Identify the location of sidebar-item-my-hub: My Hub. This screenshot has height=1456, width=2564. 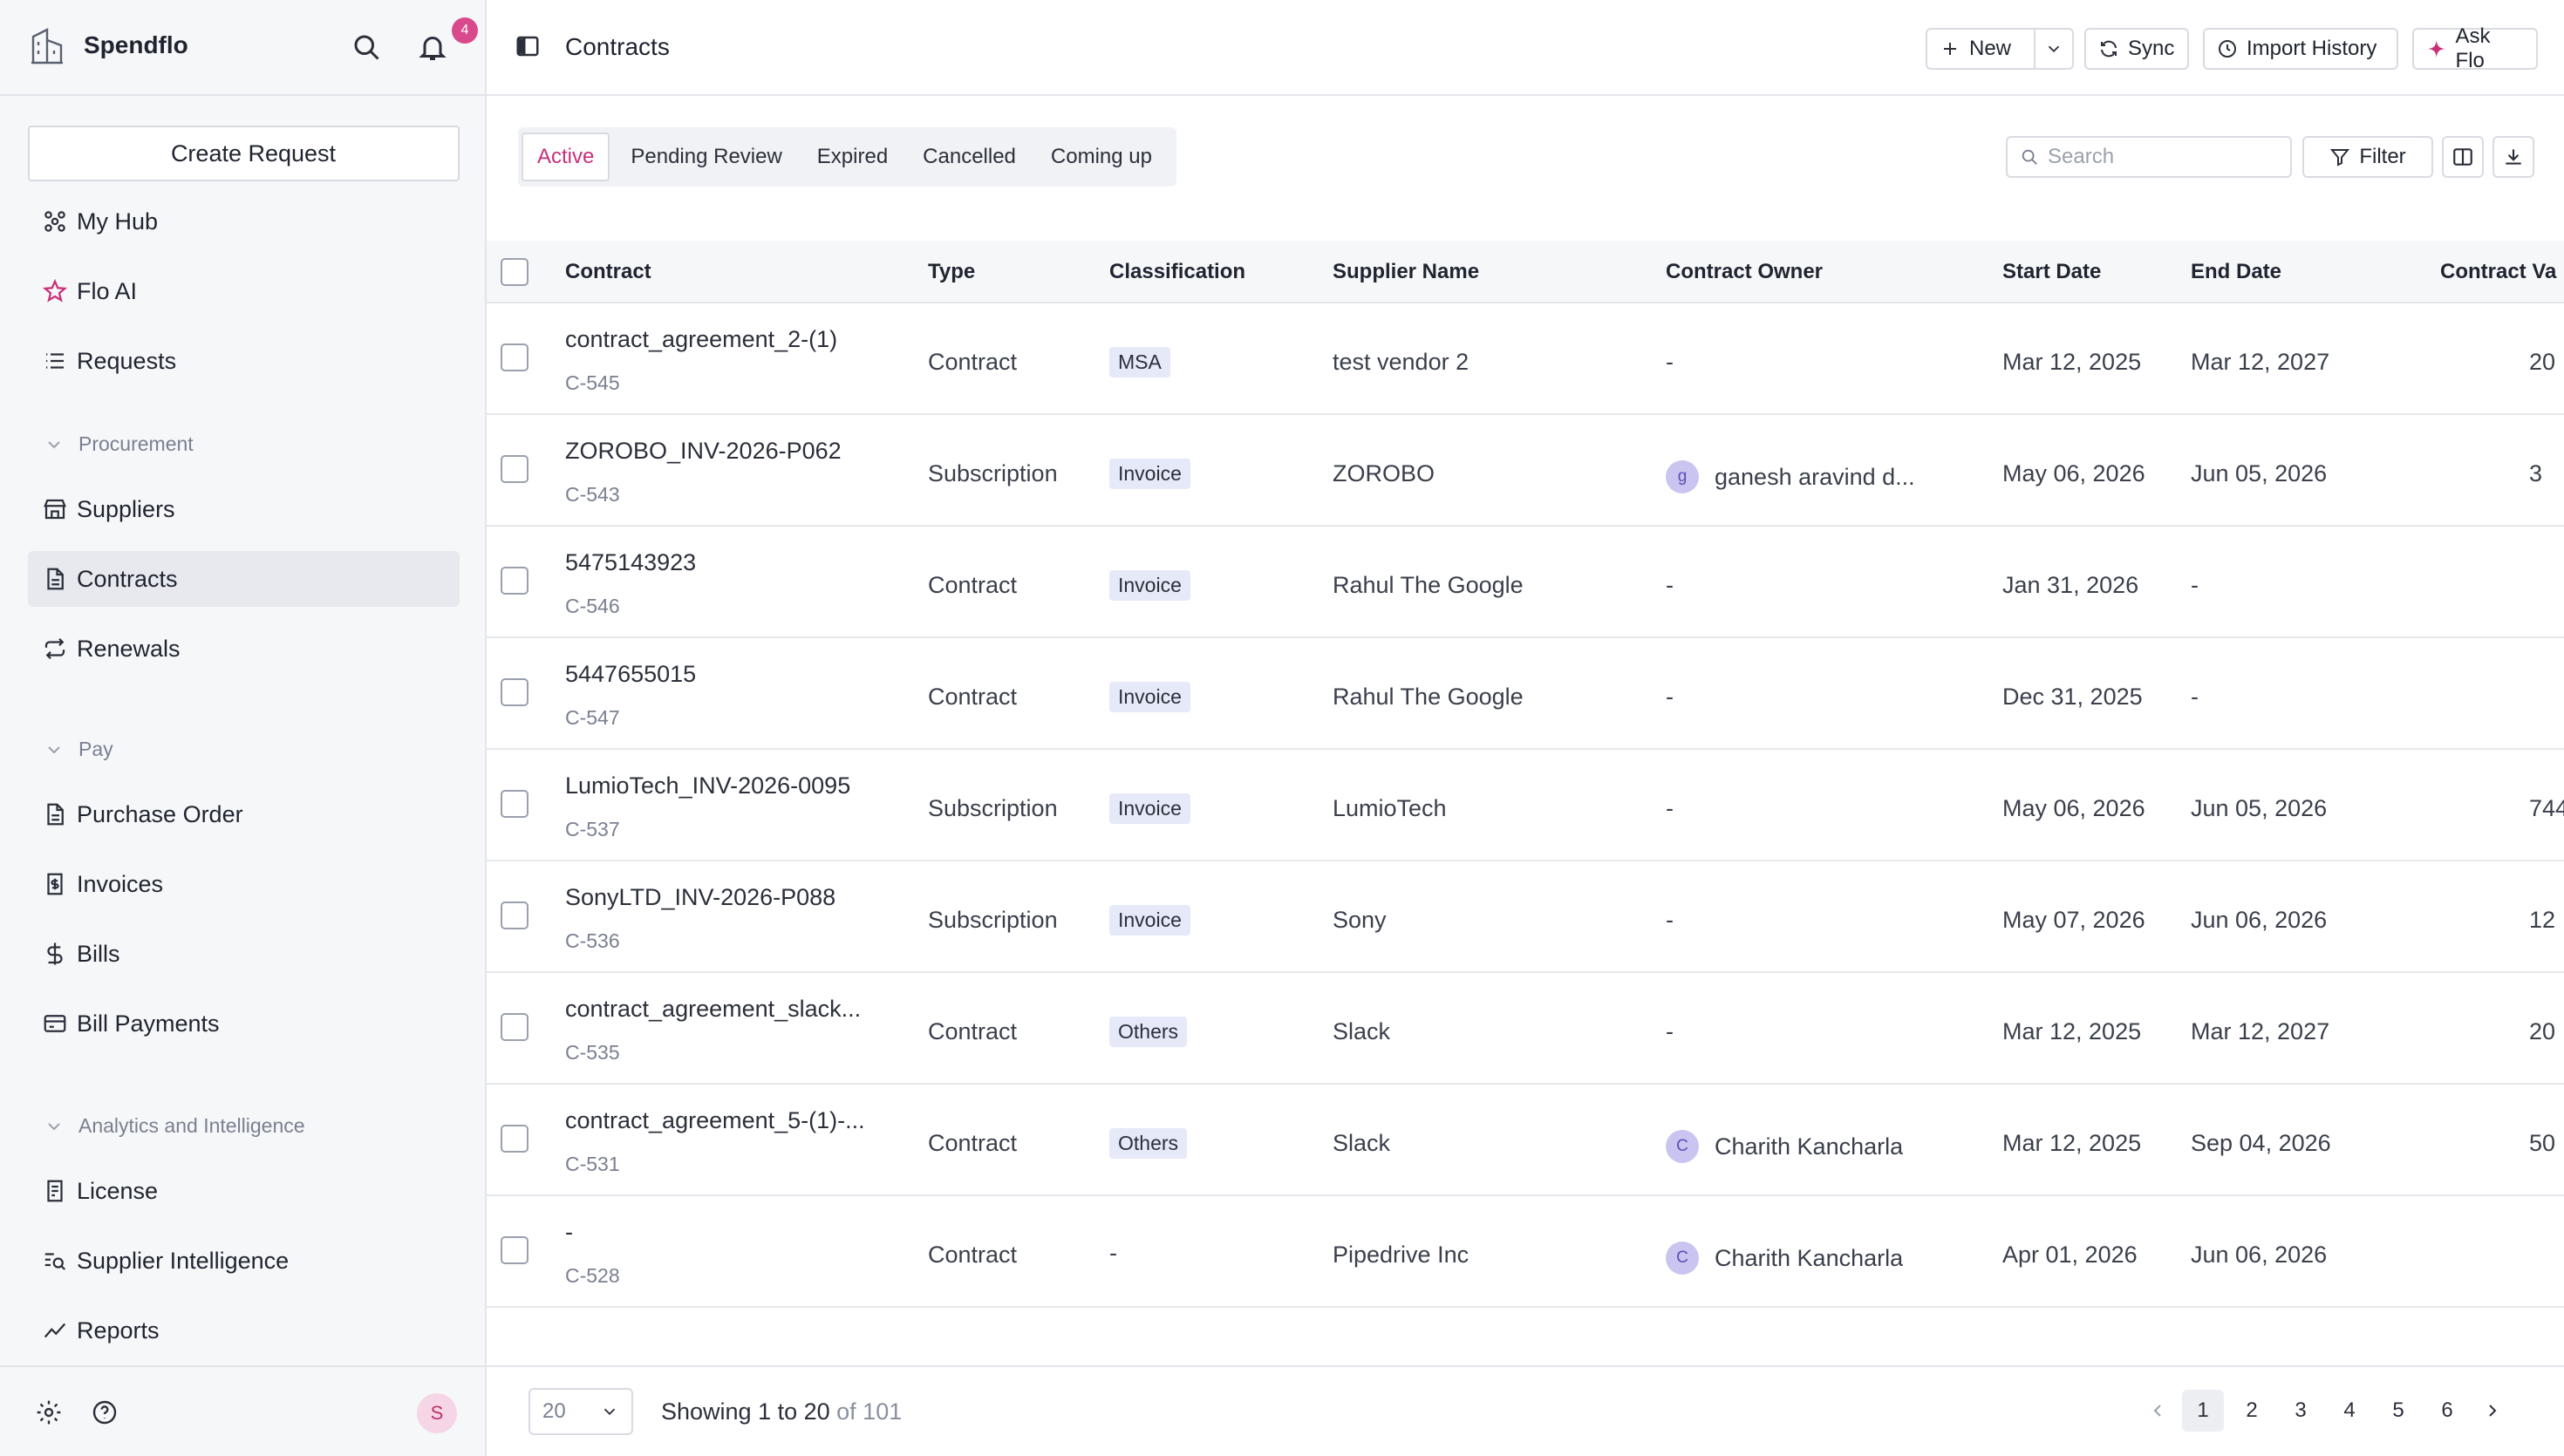
(244, 221).